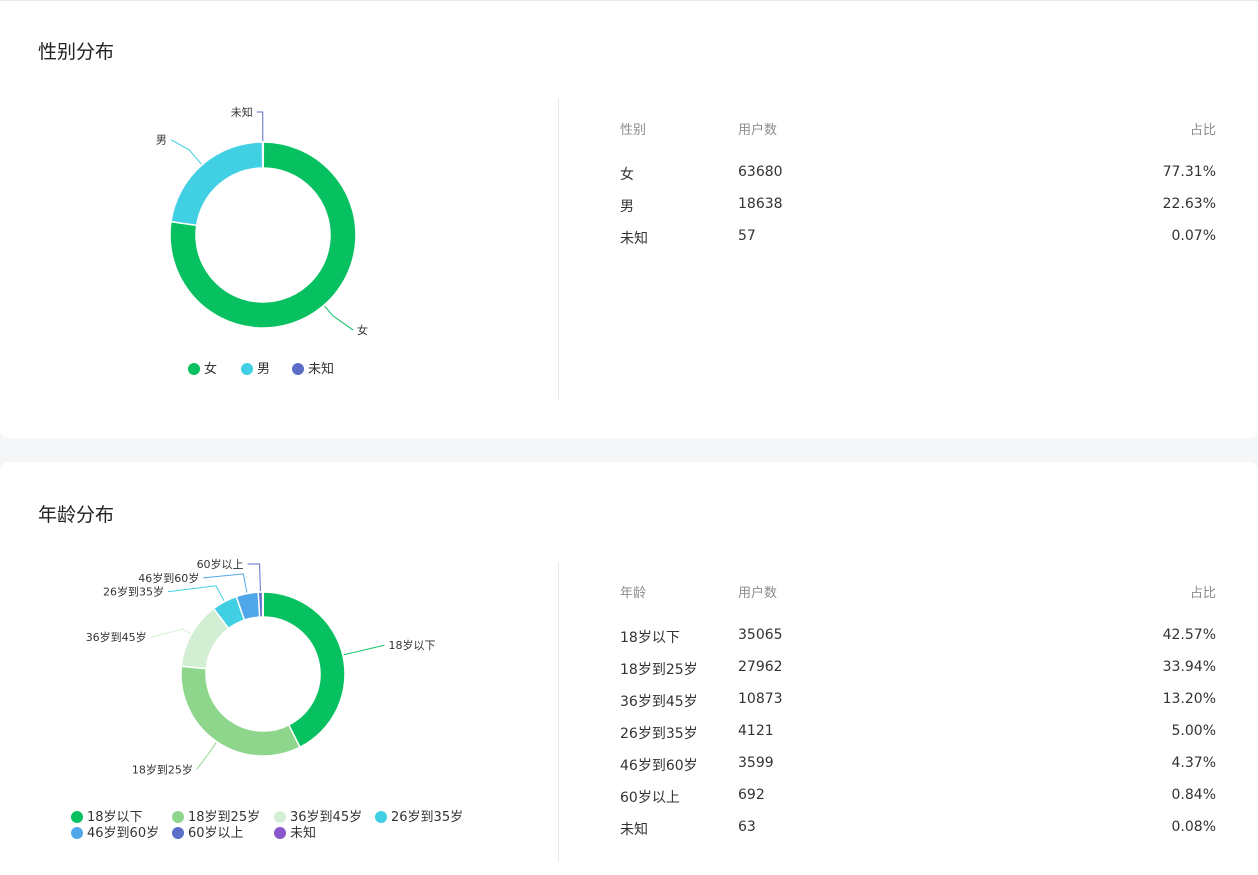 The image size is (1258, 875). I want to click on slice-label: 18岁到25岁, so click(162, 769).